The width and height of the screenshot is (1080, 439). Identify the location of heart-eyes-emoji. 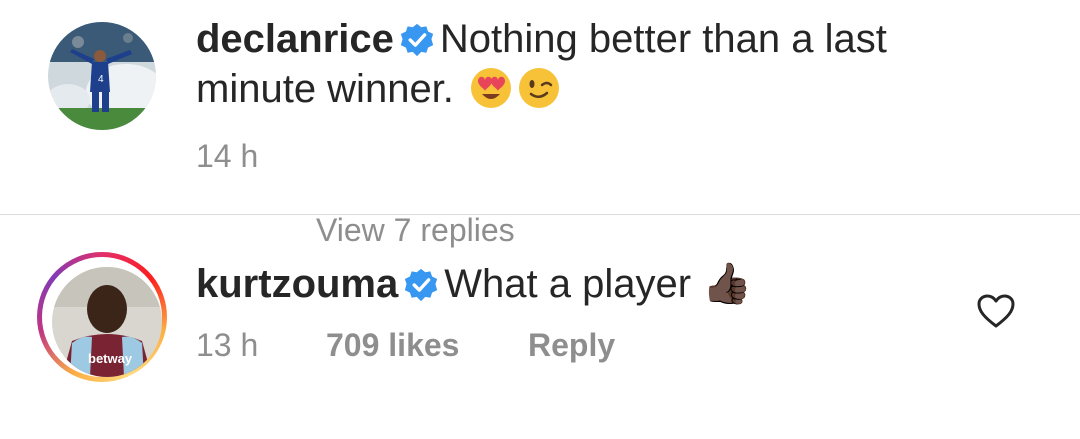
(491, 88).